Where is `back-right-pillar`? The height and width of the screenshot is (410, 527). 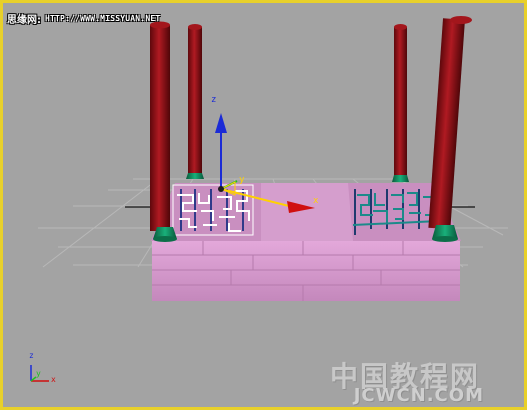
back-right-pillar is located at coordinates (400, 103).